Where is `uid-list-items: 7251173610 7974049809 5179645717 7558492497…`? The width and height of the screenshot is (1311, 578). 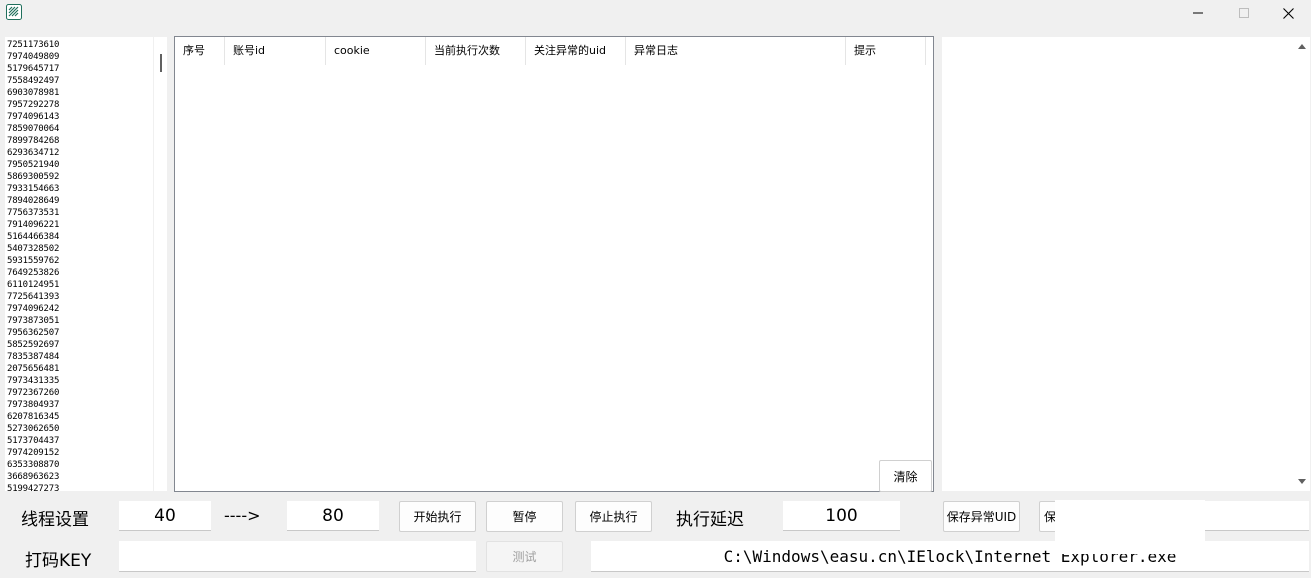 uid-list-items: 7251173610 7974049809 5179645717 7558492497… is located at coordinates (33, 265).